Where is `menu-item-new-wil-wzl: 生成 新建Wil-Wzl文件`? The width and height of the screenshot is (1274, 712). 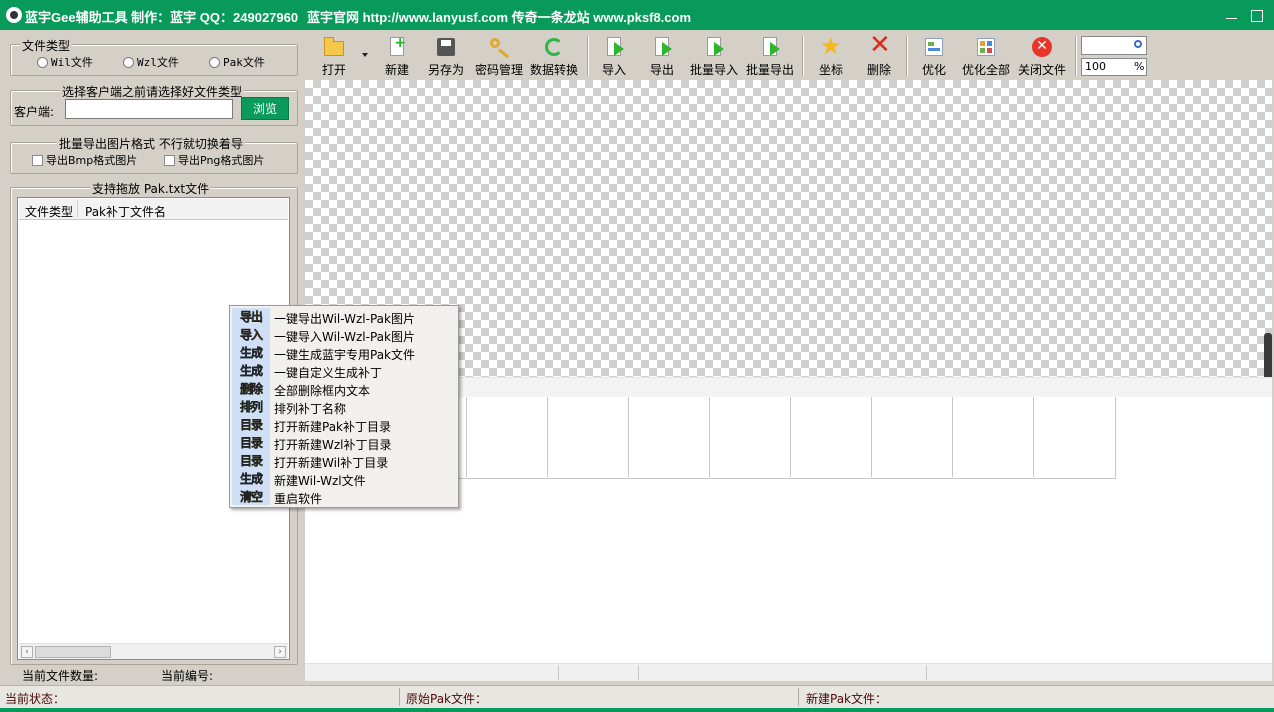
menu-item-new-wil-wzl: 生成 新建Wil-Wzl文件 is located at coordinates (345, 479).